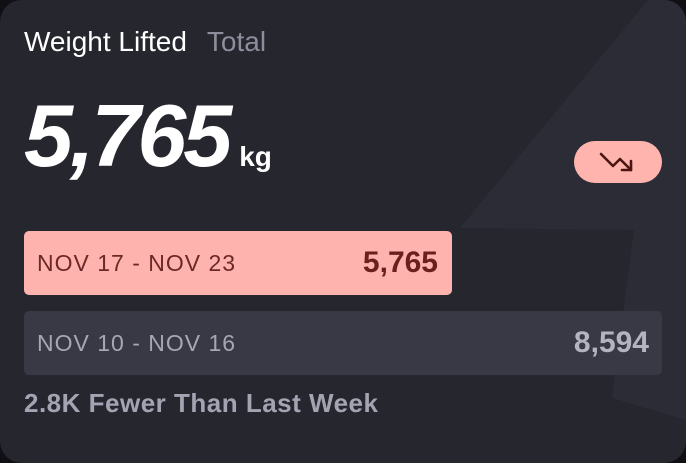 Image resolution: width=686 pixels, height=463 pixels. Describe the element at coordinates (137, 262) in the screenshot. I see `week-range-current: NOV 17 - NOV 23` at that location.